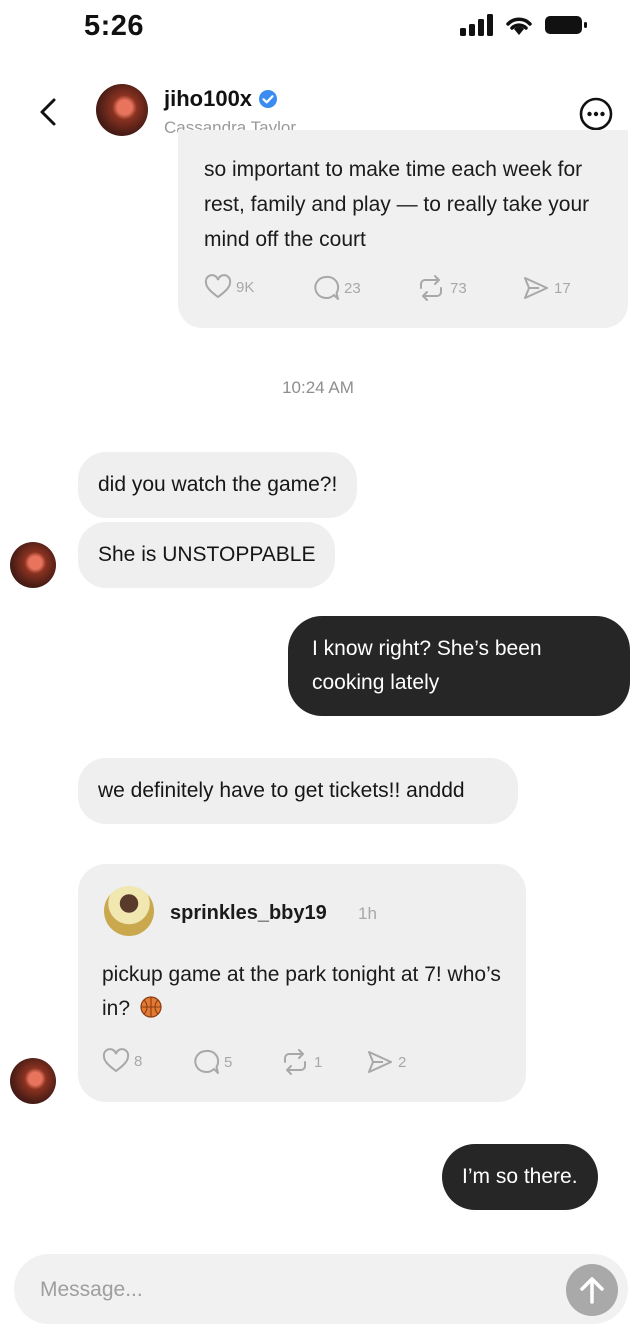 The height and width of the screenshot is (1334, 636). What do you see at coordinates (367, 913) in the screenshot?
I see `embedded-post-time: 1h` at bounding box center [367, 913].